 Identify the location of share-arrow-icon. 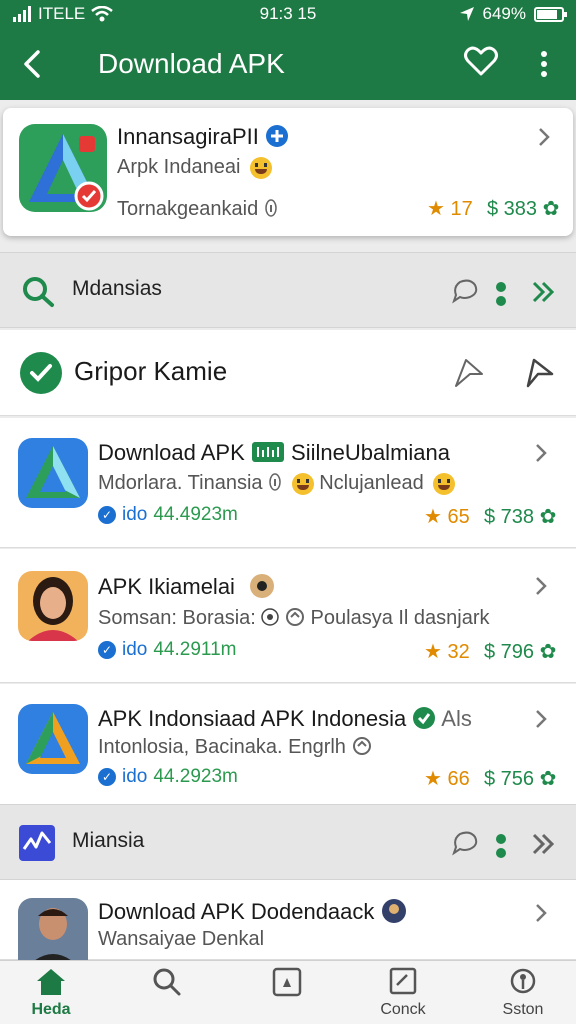
(469, 373).